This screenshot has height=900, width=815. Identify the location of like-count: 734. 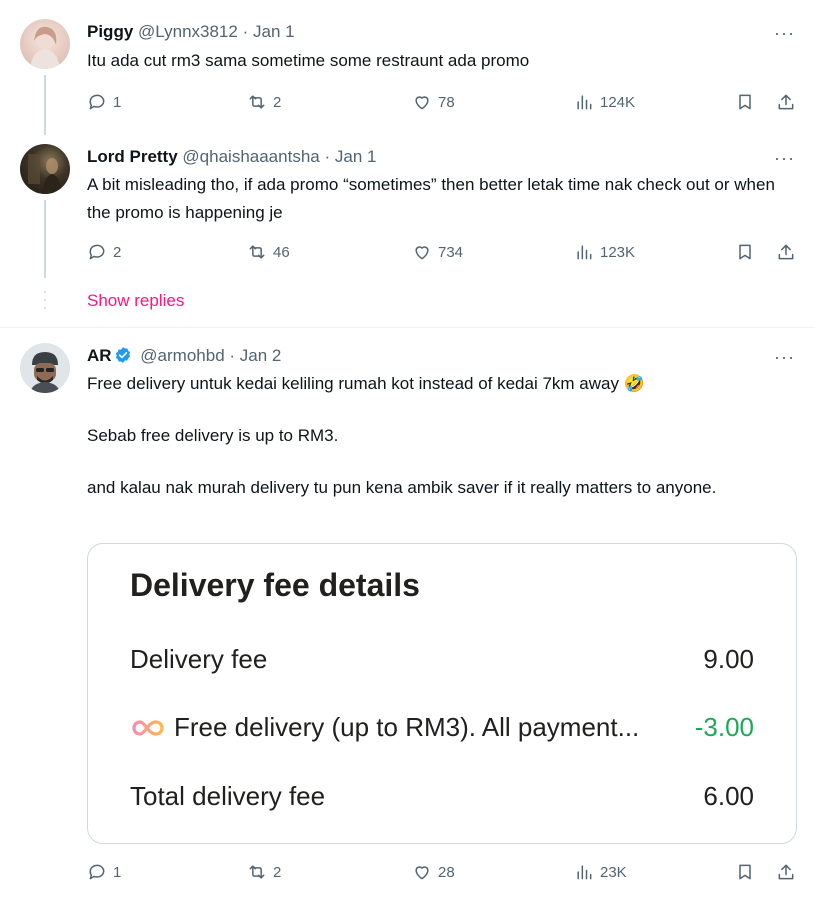
(451, 252).